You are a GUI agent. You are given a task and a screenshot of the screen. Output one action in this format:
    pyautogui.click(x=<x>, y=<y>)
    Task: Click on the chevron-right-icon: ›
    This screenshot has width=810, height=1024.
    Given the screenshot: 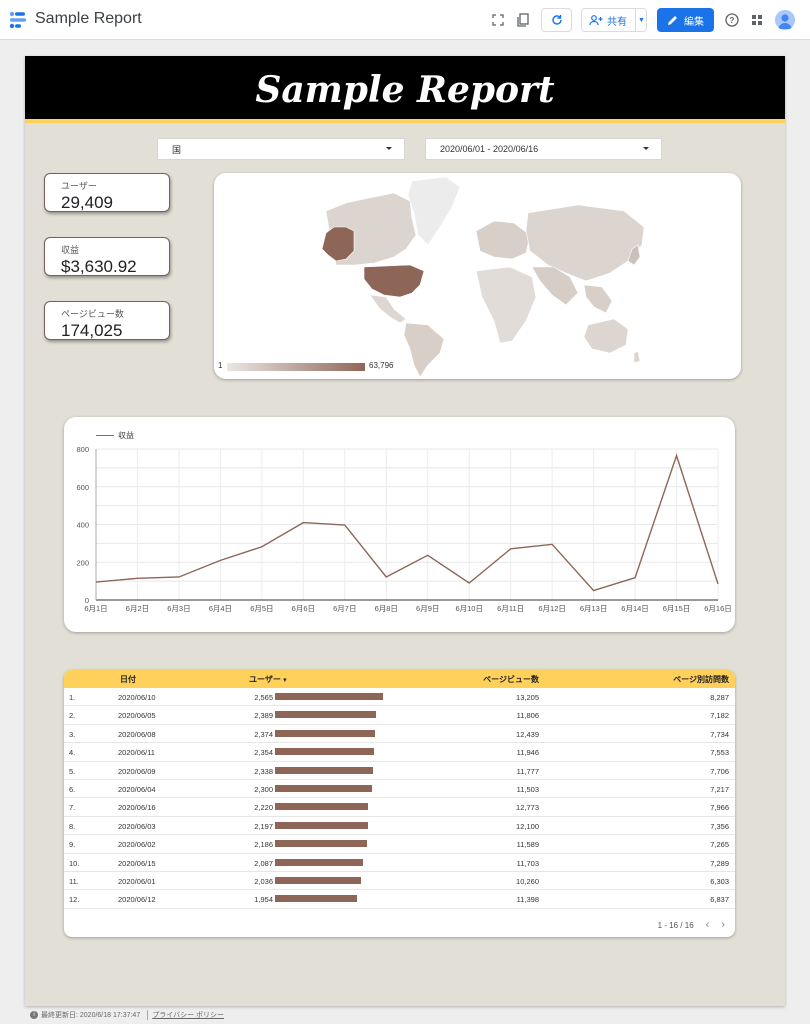 What is the action you would take?
    pyautogui.click(x=723, y=925)
    